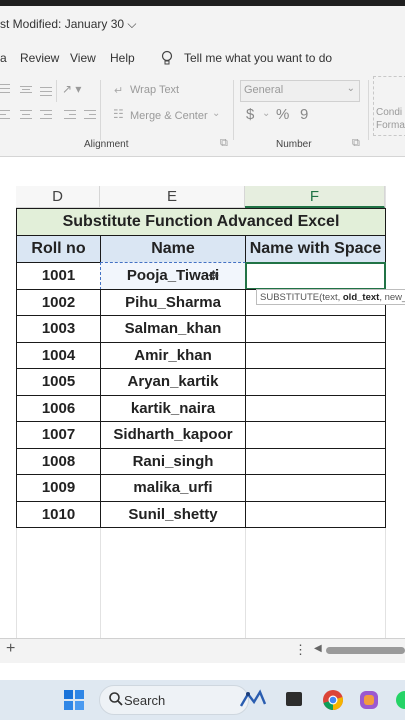 The width and height of the screenshot is (405, 720). I want to click on file-explorer-icon, so click(294, 699).